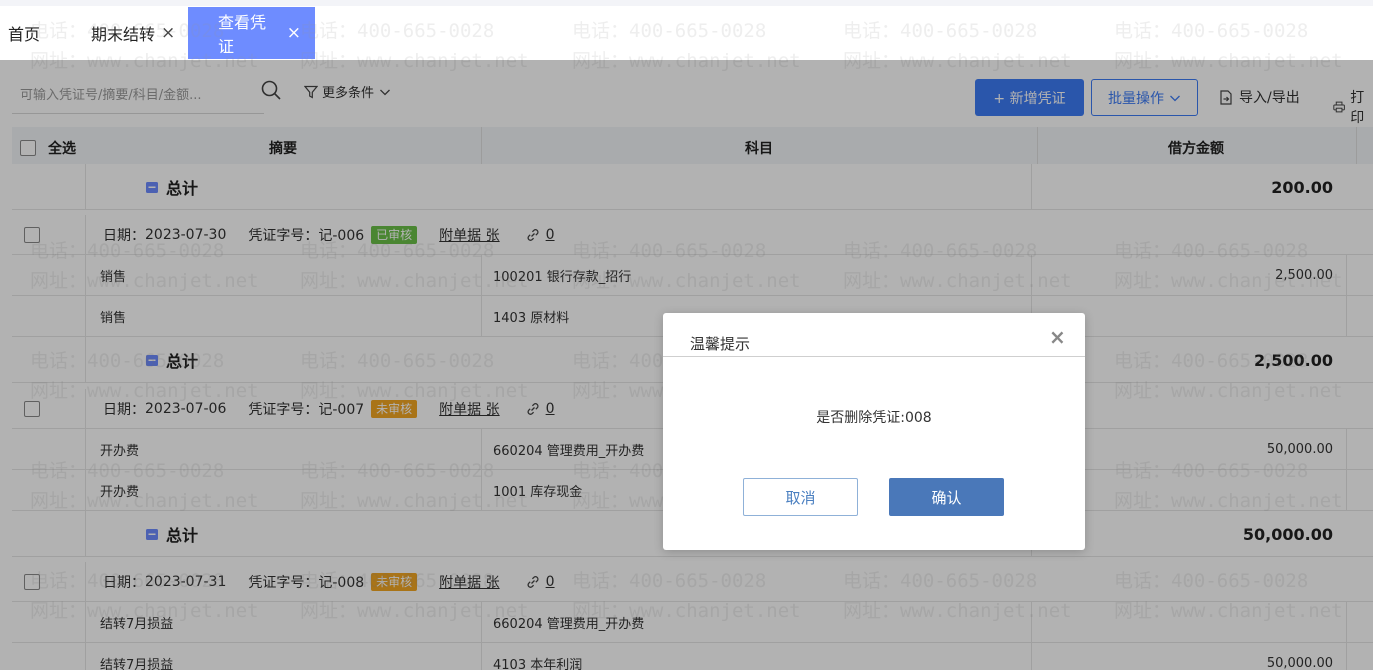  Describe the element at coordinates (874, 418) in the screenshot. I see `dialog-message: 是否删除凭证:008` at that location.